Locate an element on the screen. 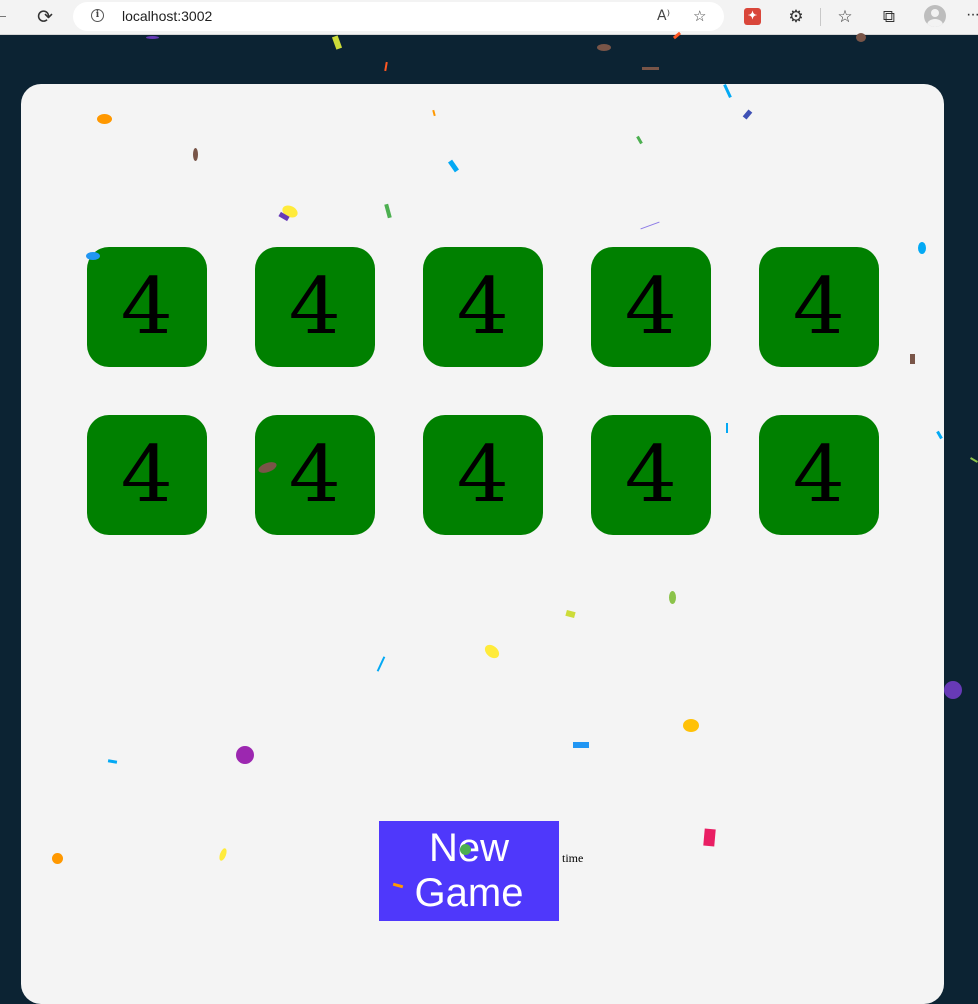  reload-icon: ⟳ is located at coordinates (45, 17).